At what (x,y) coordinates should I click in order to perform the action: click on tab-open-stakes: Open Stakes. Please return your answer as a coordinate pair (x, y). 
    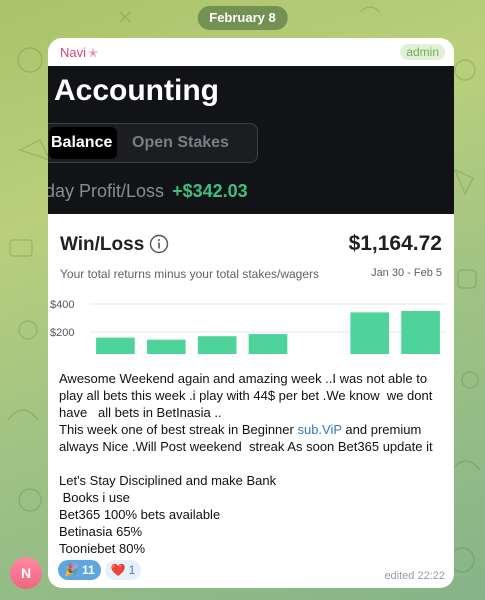
    Looking at the image, I should click on (180, 142).